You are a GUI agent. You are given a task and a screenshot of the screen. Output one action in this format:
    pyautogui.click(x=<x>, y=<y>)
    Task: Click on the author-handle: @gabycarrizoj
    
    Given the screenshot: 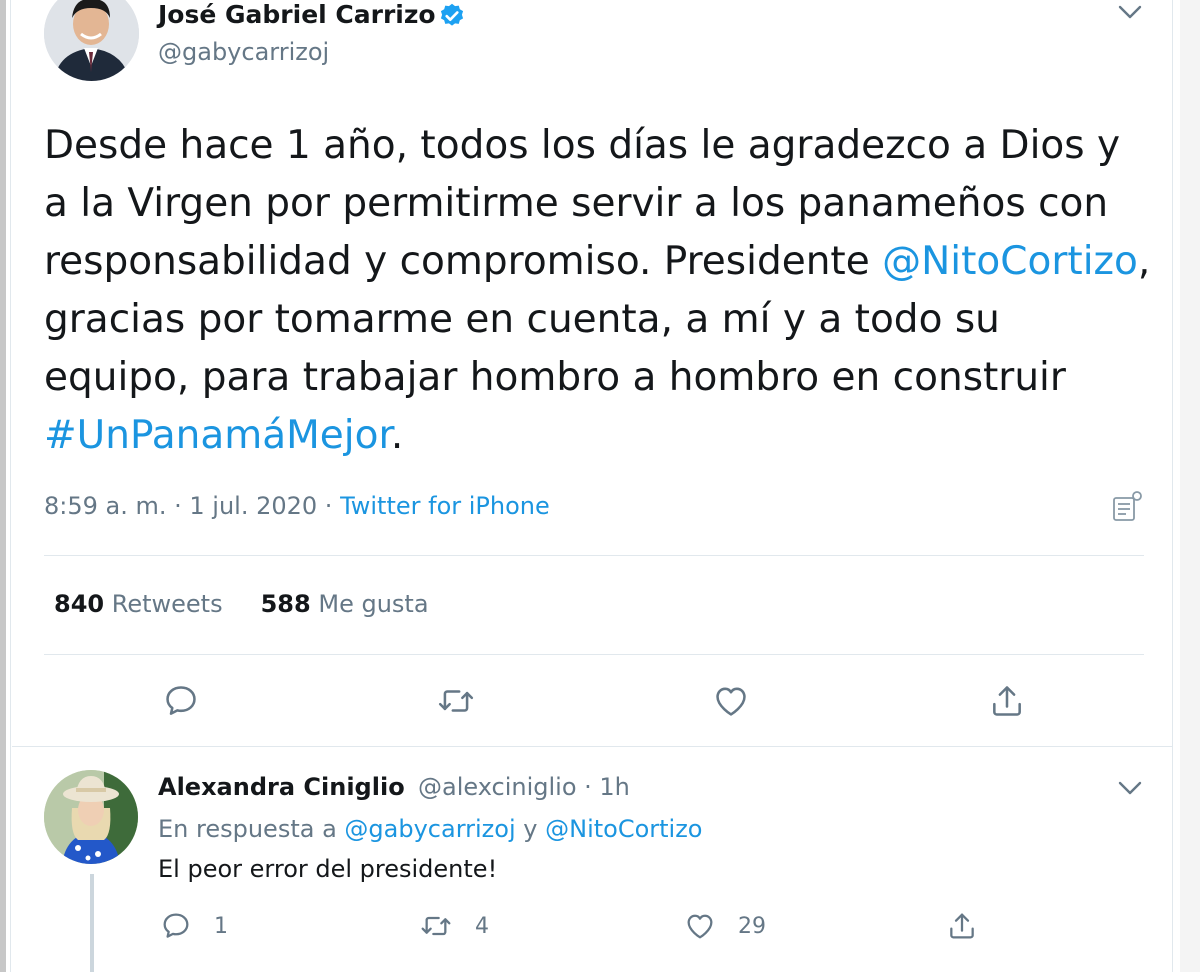 What is the action you would take?
    pyautogui.click(x=243, y=52)
    